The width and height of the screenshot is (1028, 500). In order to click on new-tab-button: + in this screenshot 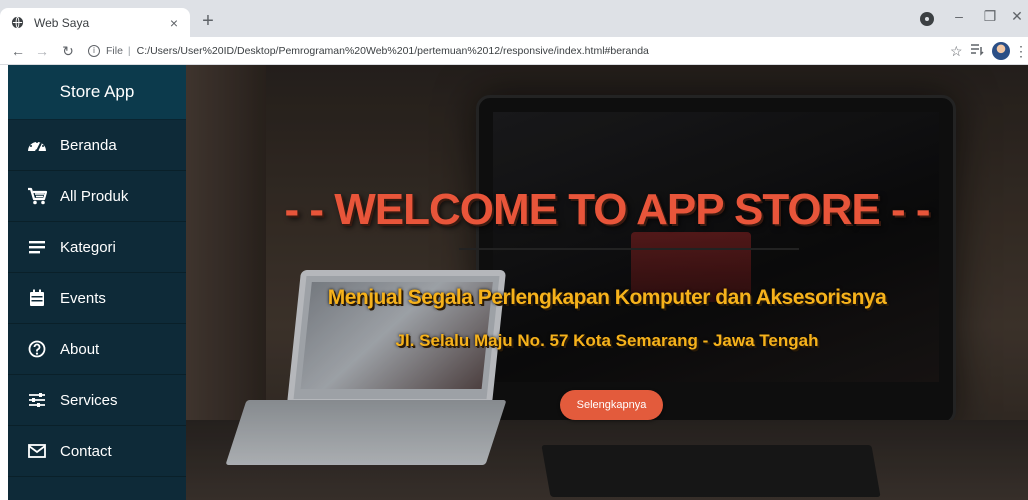, I will do `click(208, 21)`.